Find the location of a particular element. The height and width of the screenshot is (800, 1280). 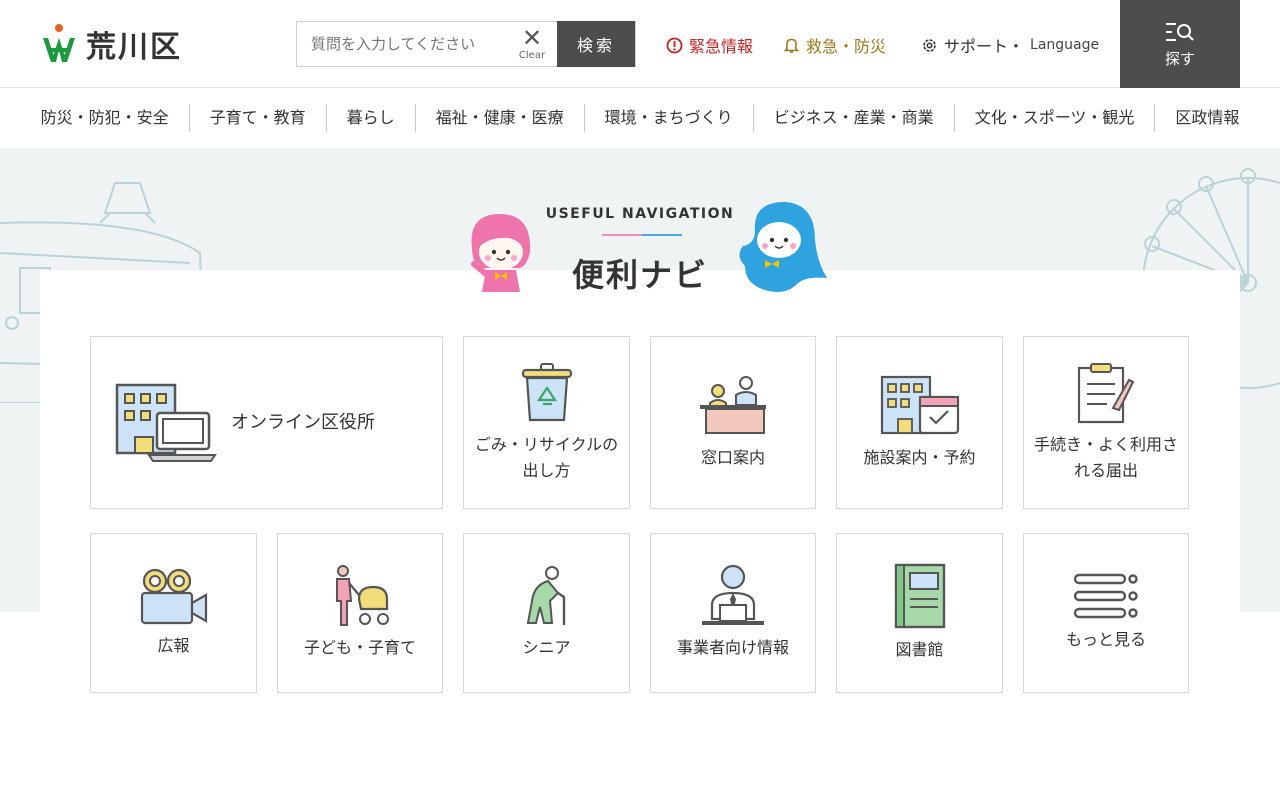

tile-online-office: オンライン区役所 is located at coordinates (266, 422).